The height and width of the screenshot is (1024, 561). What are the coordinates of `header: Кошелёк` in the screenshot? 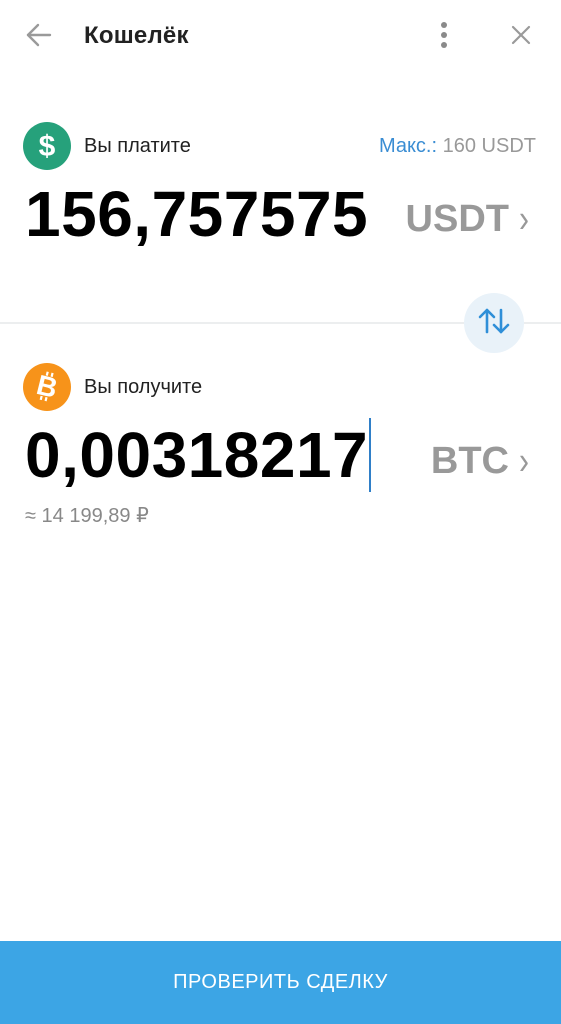 It's located at (280, 38).